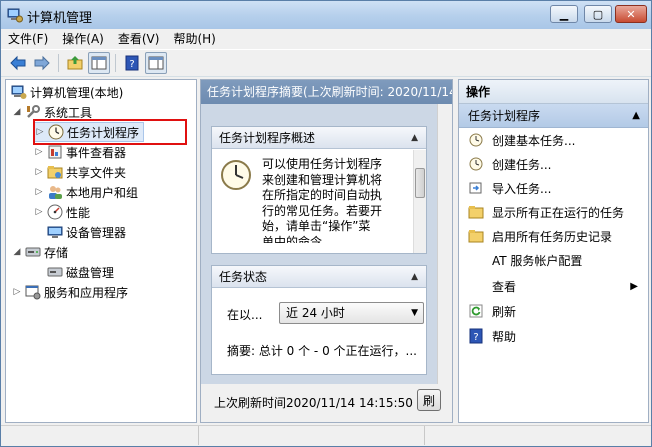  Describe the element at coordinates (553, 260) in the screenshot. I see `action-at-service-account: AT 服务帐户配置` at that location.